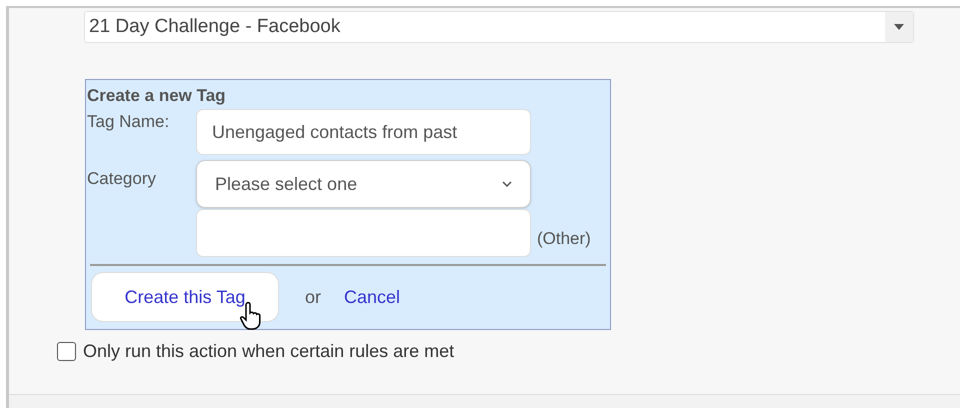 Image resolution: width=960 pixels, height=408 pixels. What do you see at coordinates (507, 184) in the screenshot?
I see `chevron-down-icon` at bounding box center [507, 184].